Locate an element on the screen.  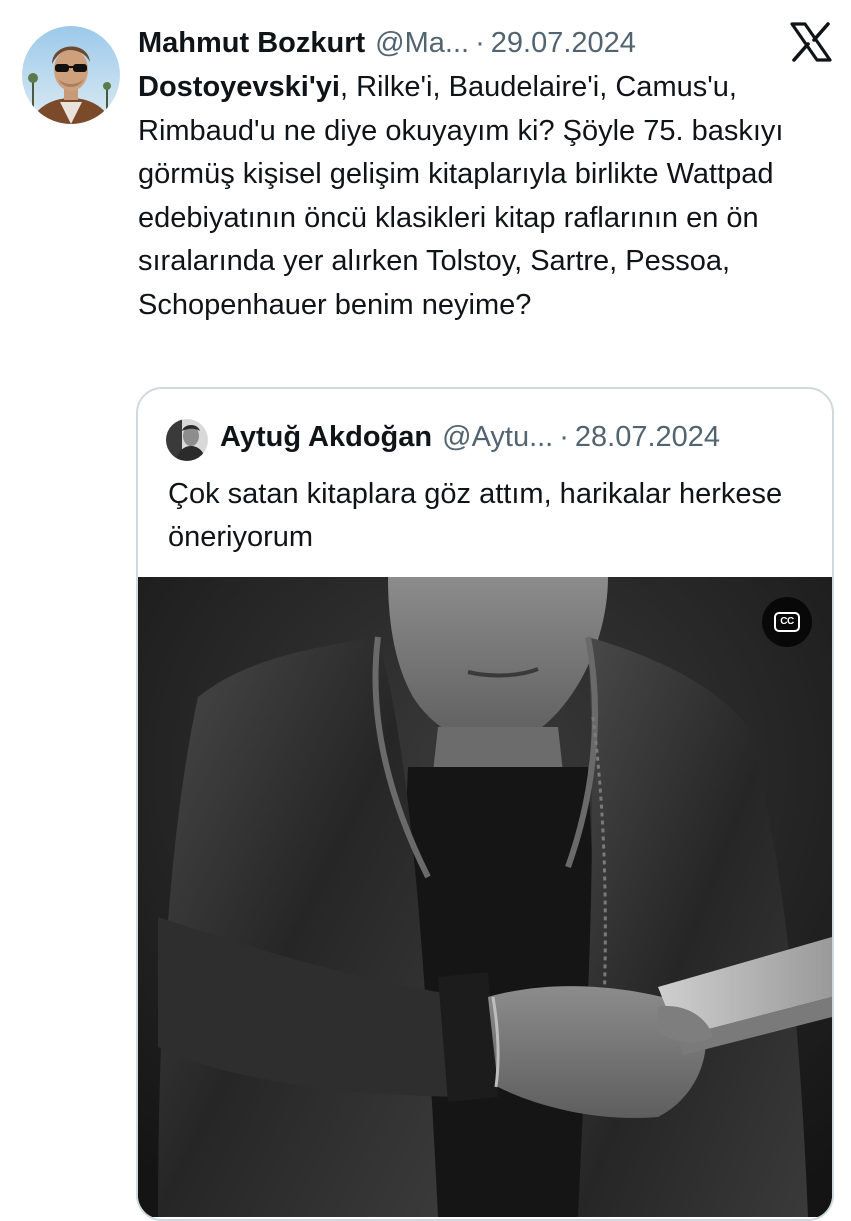
author-display-name: Mahmut Bozkurt is located at coordinates (251, 43).